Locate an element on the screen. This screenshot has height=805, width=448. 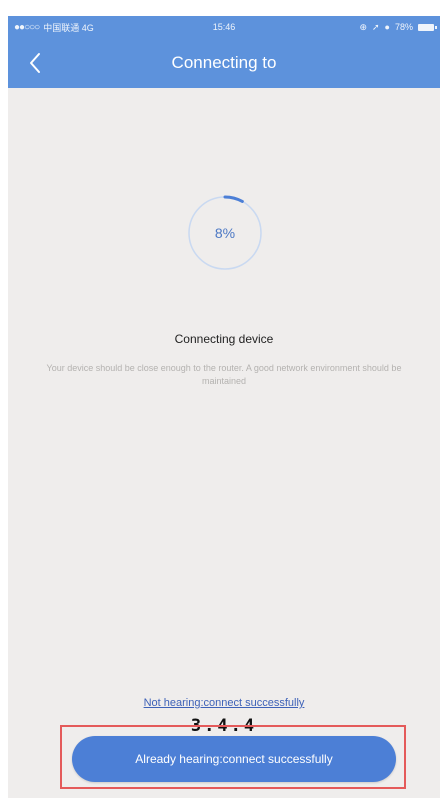
status-time: 15:46 is located at coordinates (224, 27).